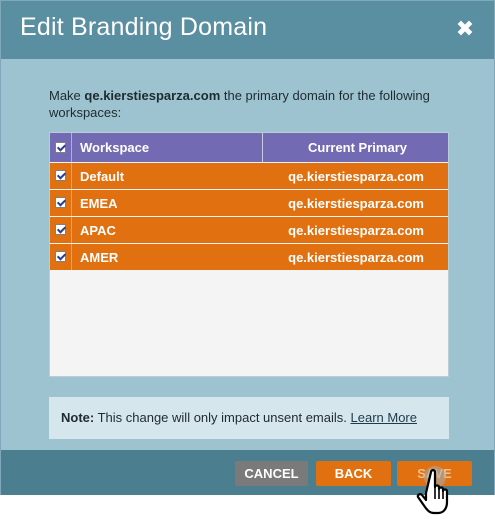 The image size is (495, 522). What do you see at coordinates (434, 473) in the screenshot?
I see `save-button: SAVE` at bounding box center [434, 473].